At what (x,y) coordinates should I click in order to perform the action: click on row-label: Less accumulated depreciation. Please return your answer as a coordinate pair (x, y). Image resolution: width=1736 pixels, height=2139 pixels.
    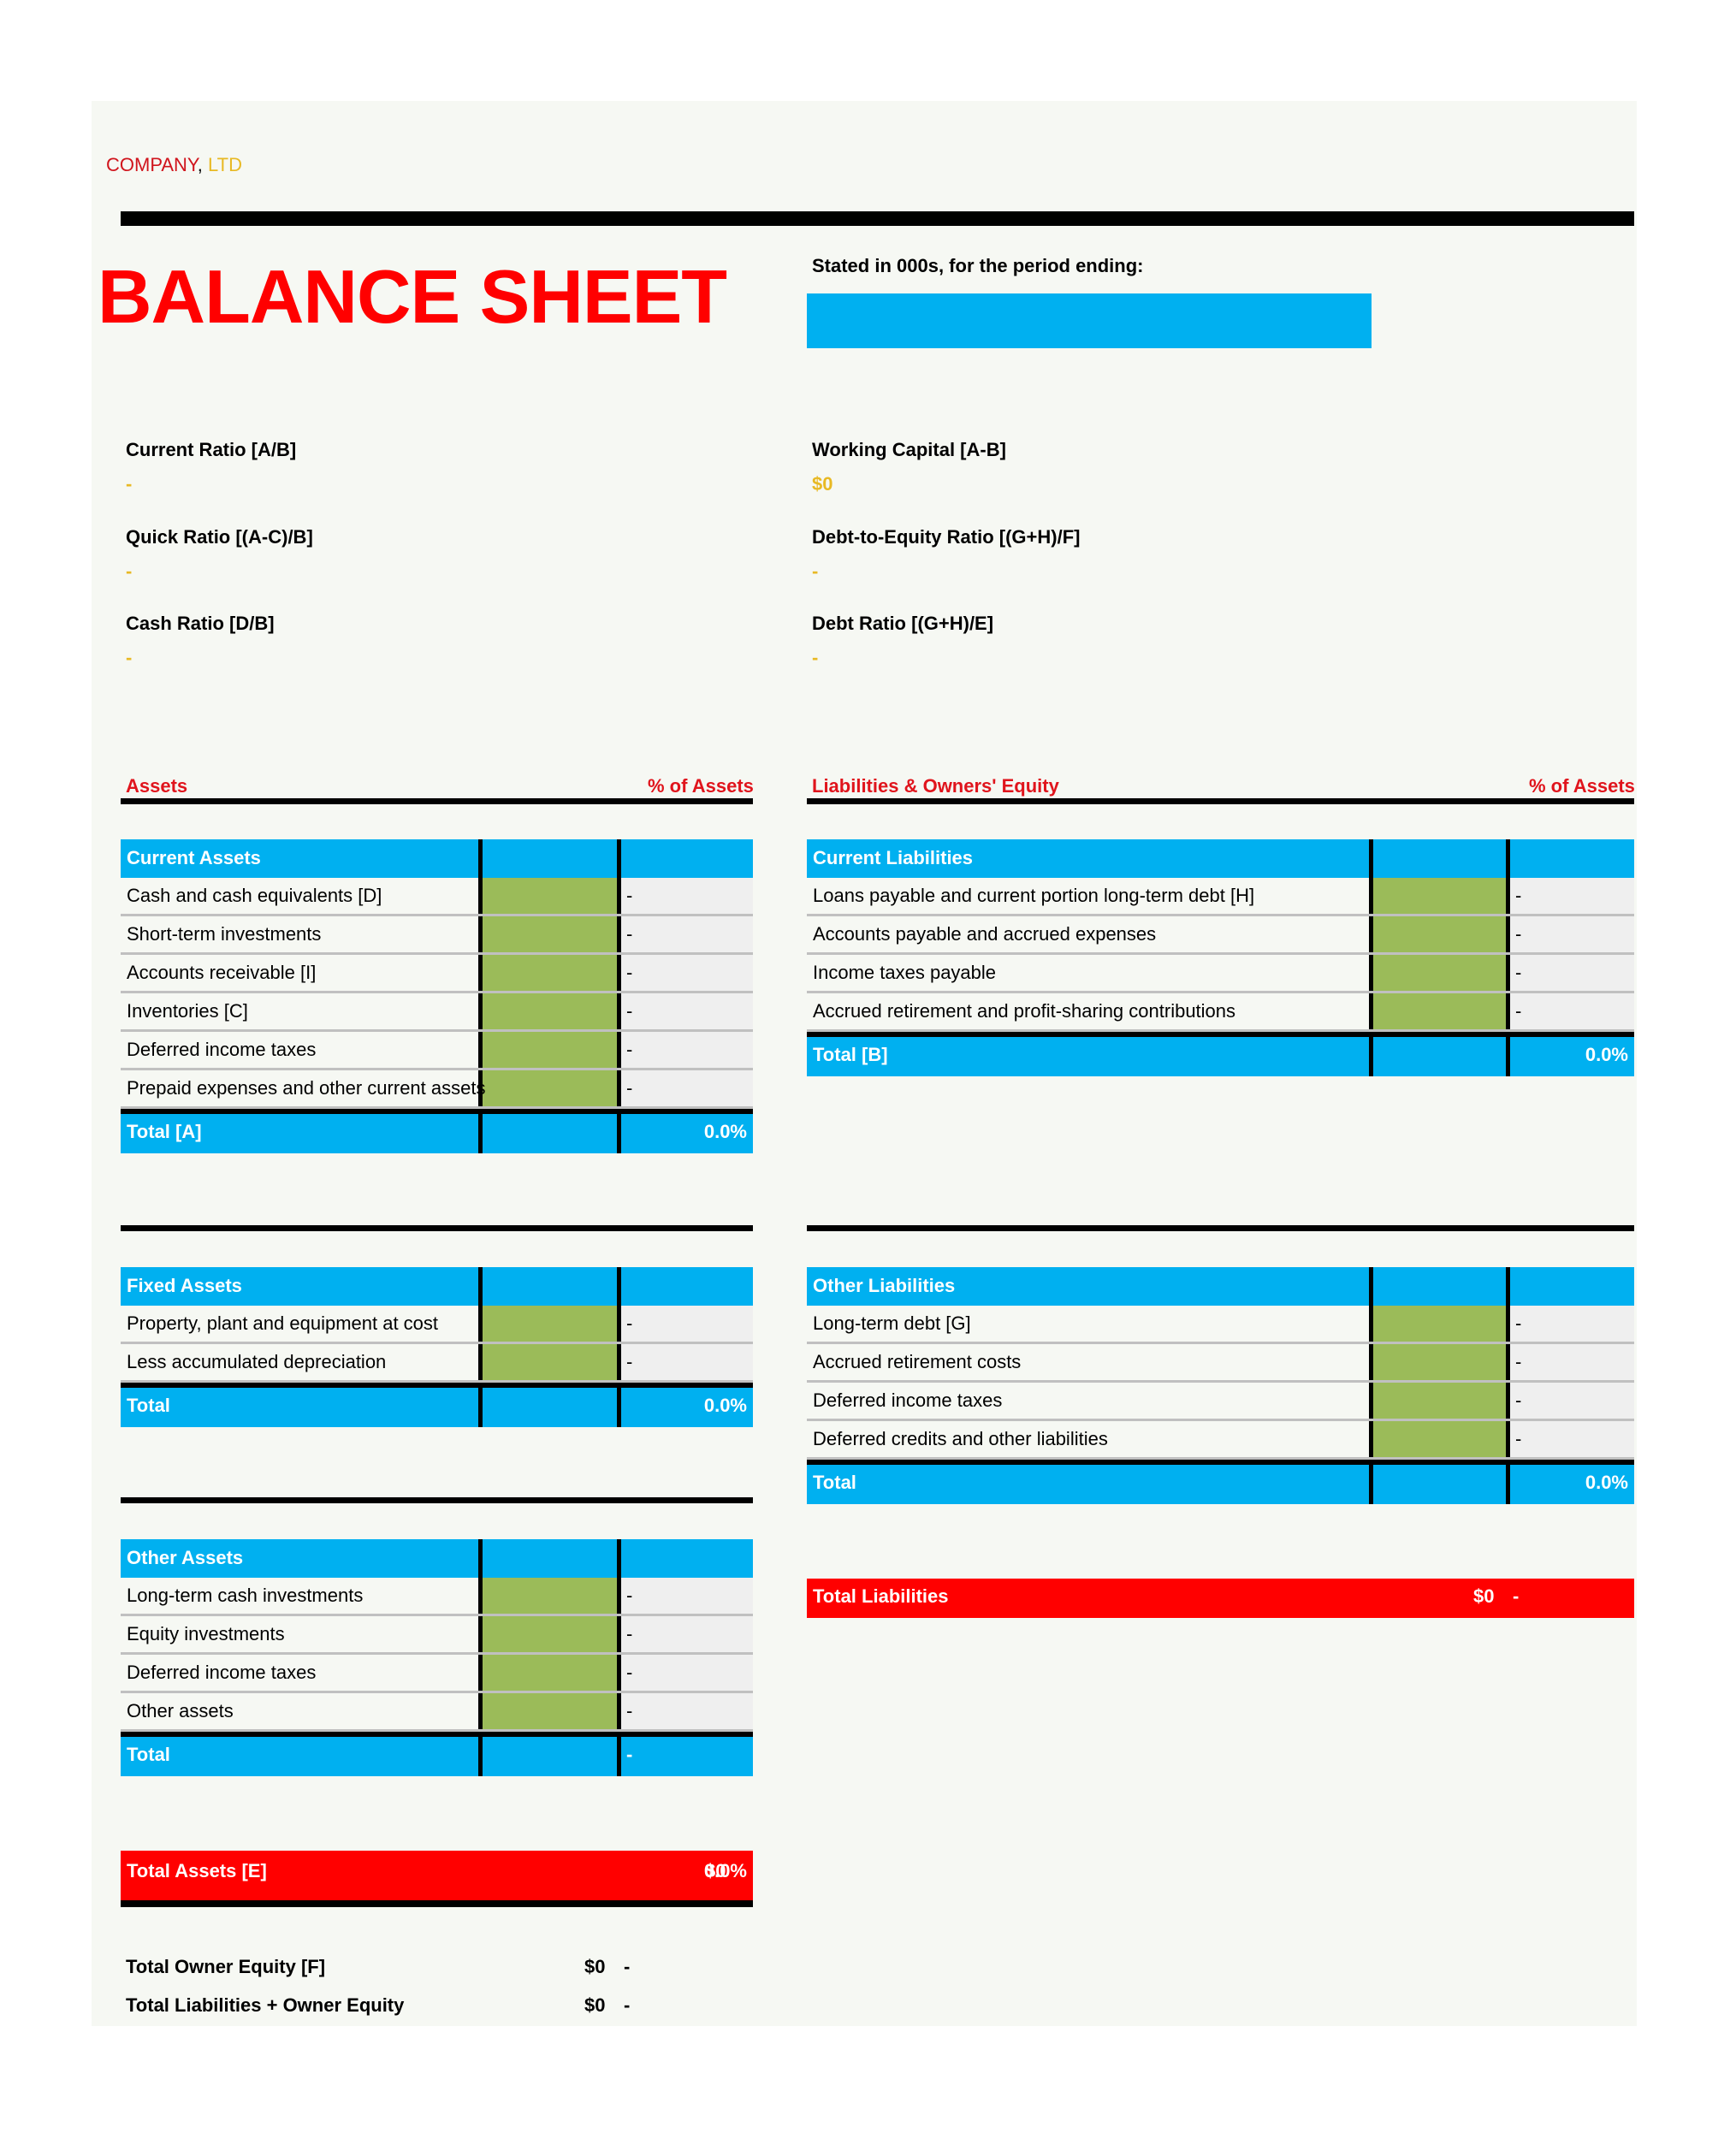
    Looking at the image, I should click on (257, 1361).